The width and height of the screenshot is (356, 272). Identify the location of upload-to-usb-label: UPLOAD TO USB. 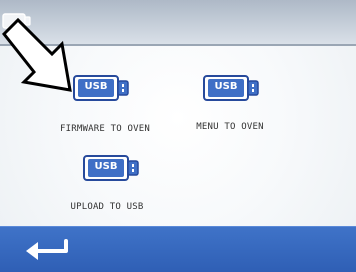
(107, 207).